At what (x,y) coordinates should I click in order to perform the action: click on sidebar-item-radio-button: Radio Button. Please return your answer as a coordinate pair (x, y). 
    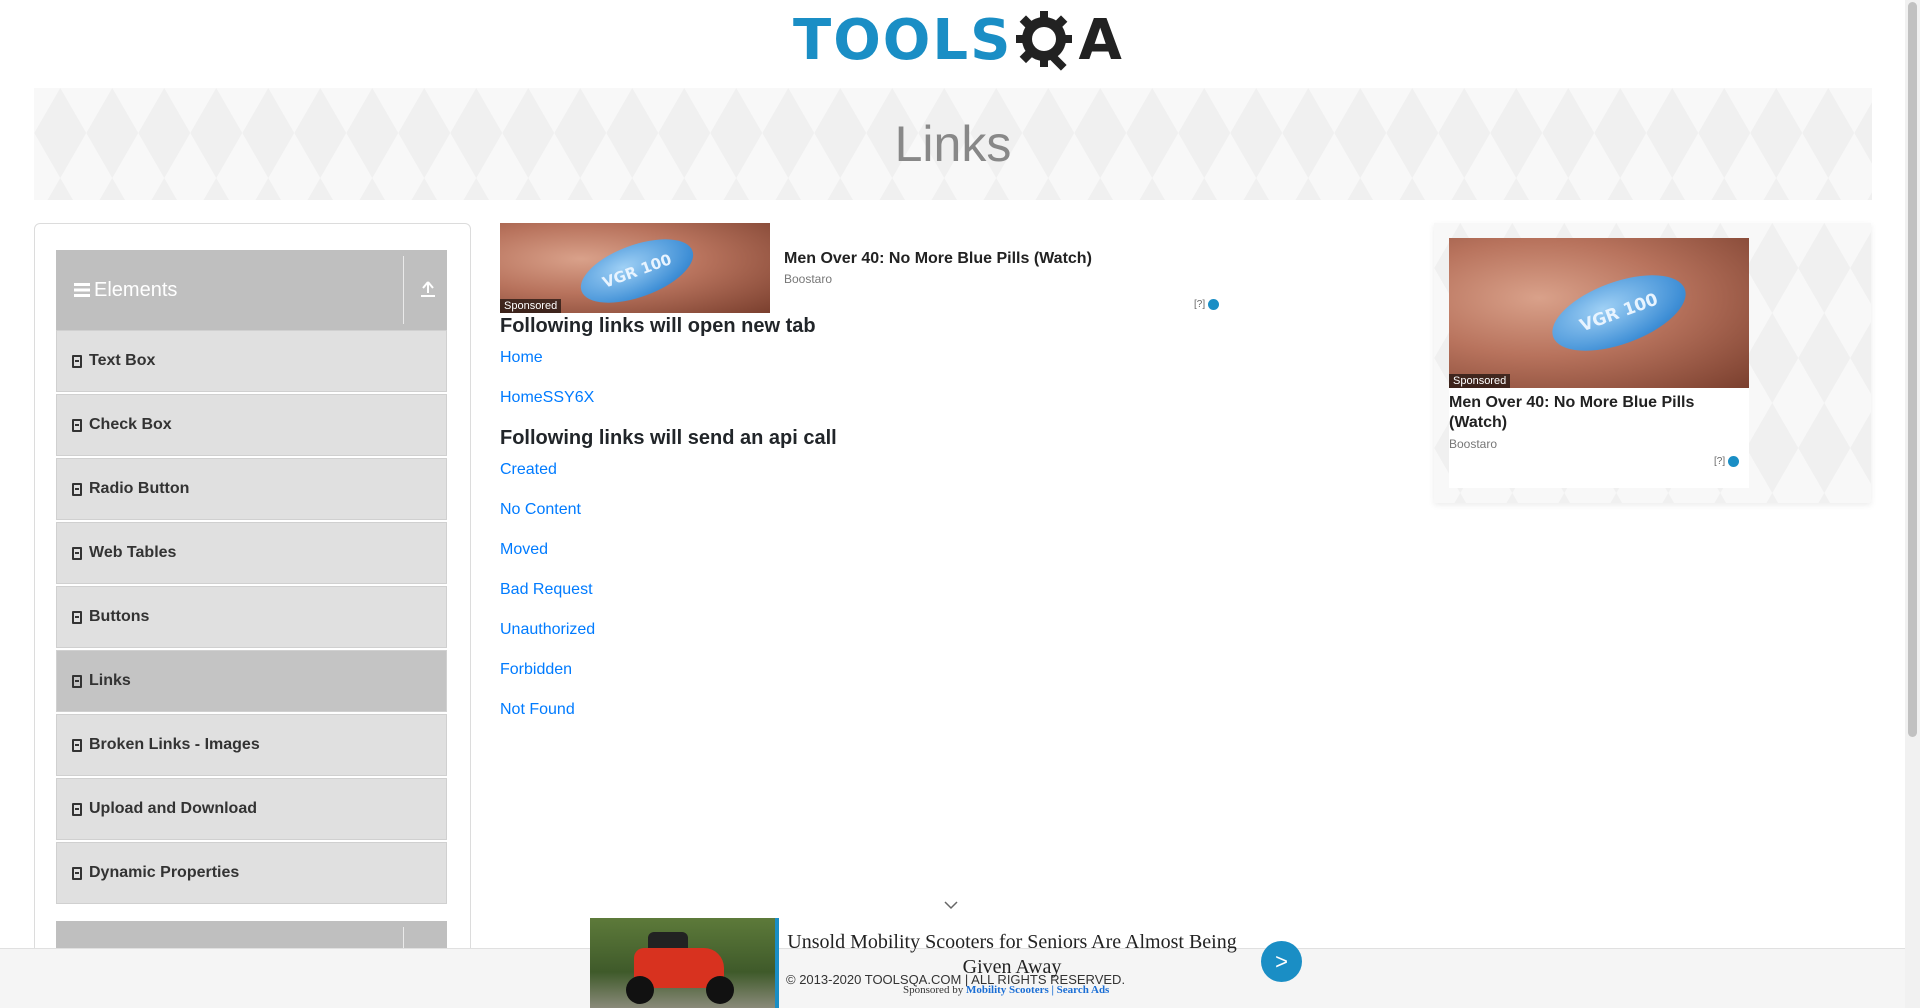
    Looking at the image, I should click on (251, 489).